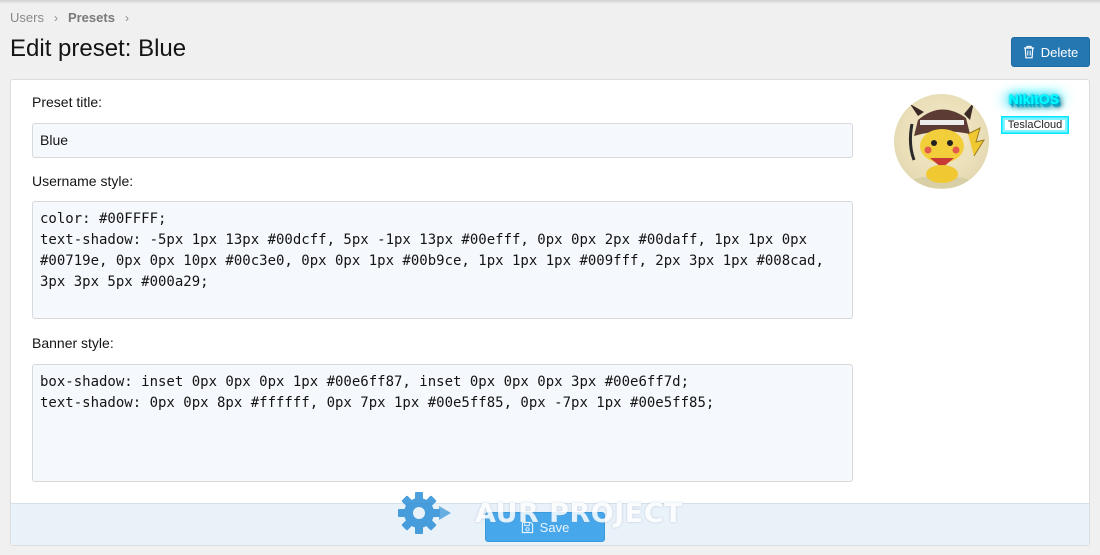  Describe the element at coordinates (67, 102) in the screenshot. I see `preset-title-label: Preset title:` at that location.